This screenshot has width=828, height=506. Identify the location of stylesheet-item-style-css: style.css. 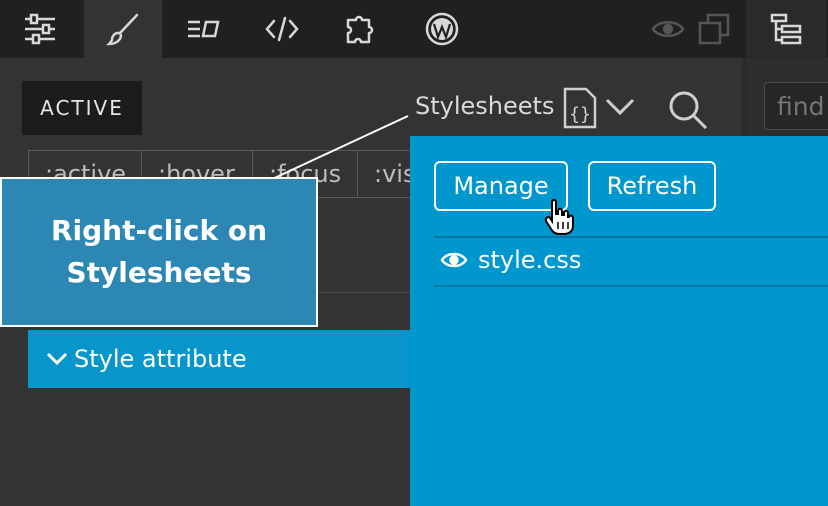
(510, 260).